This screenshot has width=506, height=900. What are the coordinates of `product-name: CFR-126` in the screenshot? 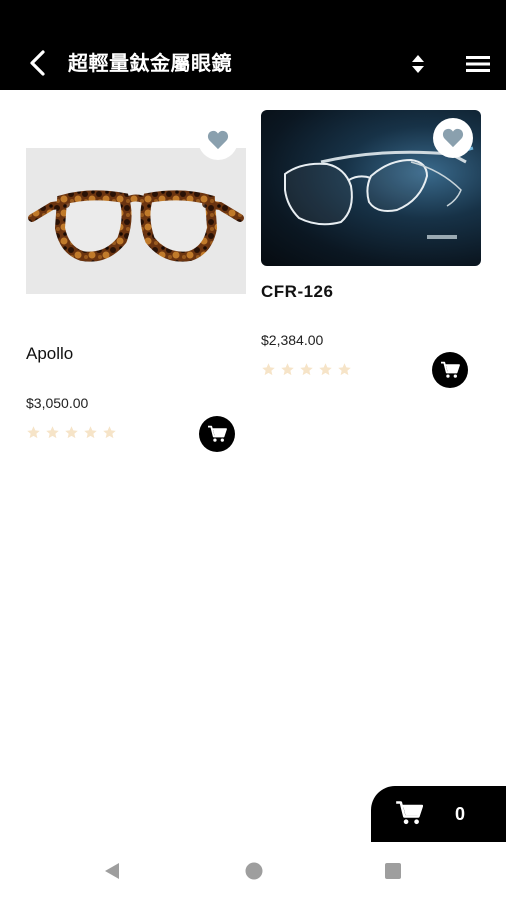 It's located at (297, 292).